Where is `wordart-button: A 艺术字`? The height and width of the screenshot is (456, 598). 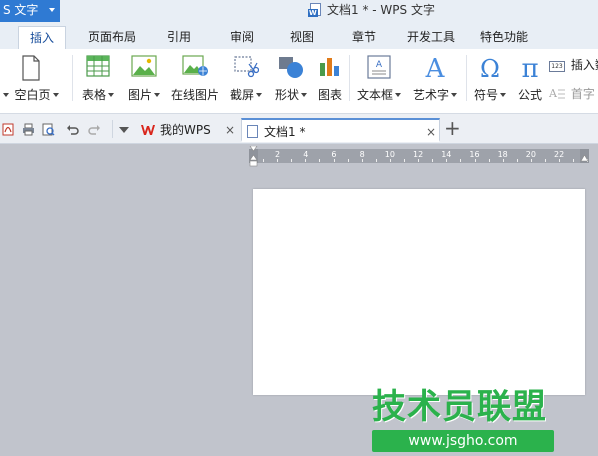 wordart-button: A 艺术字 is located at coordinates (435, 79).